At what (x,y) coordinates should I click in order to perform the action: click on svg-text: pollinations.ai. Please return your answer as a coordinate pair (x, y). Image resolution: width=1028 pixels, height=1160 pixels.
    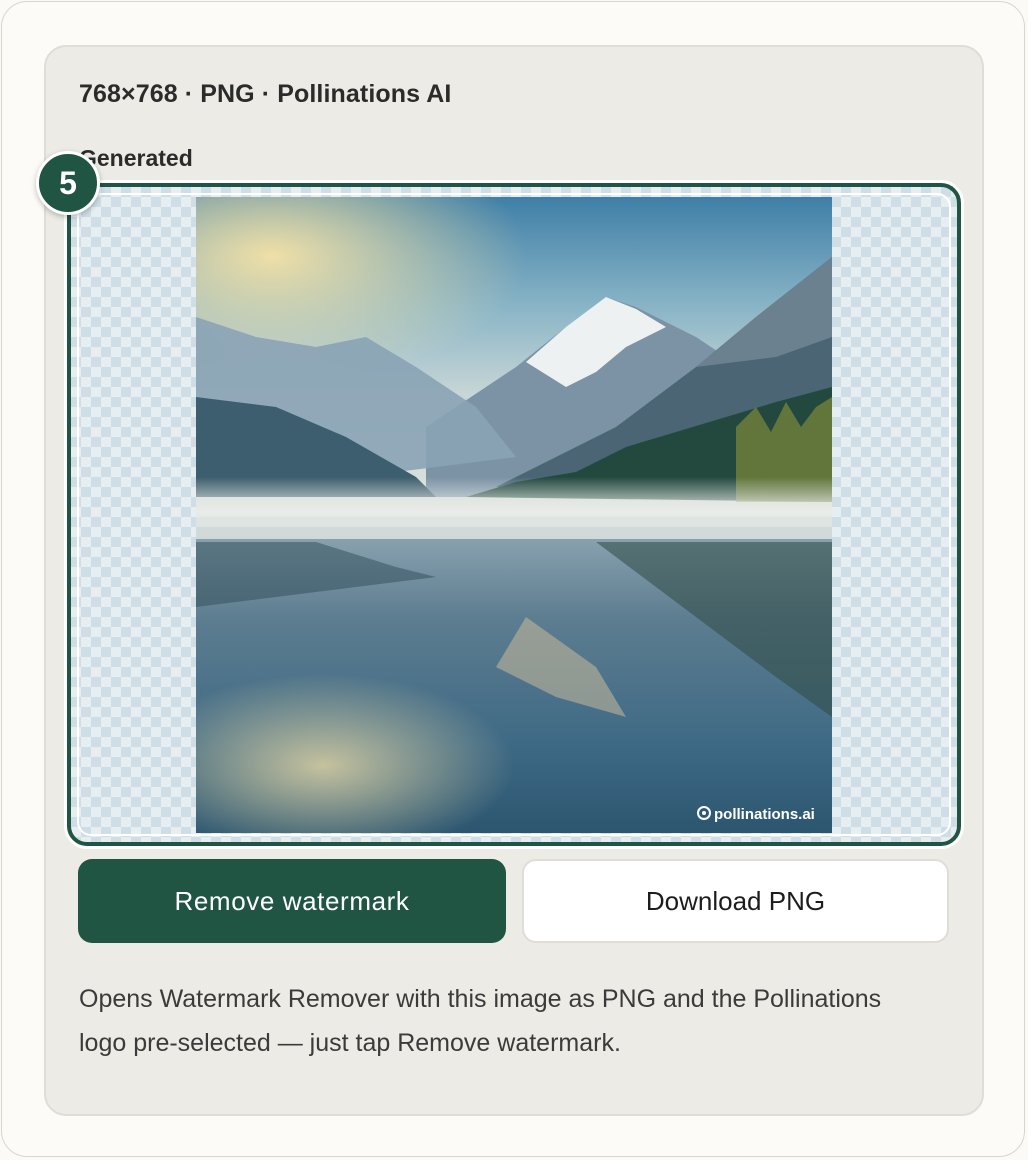
    Looking at the image, I should click on (764, 814).